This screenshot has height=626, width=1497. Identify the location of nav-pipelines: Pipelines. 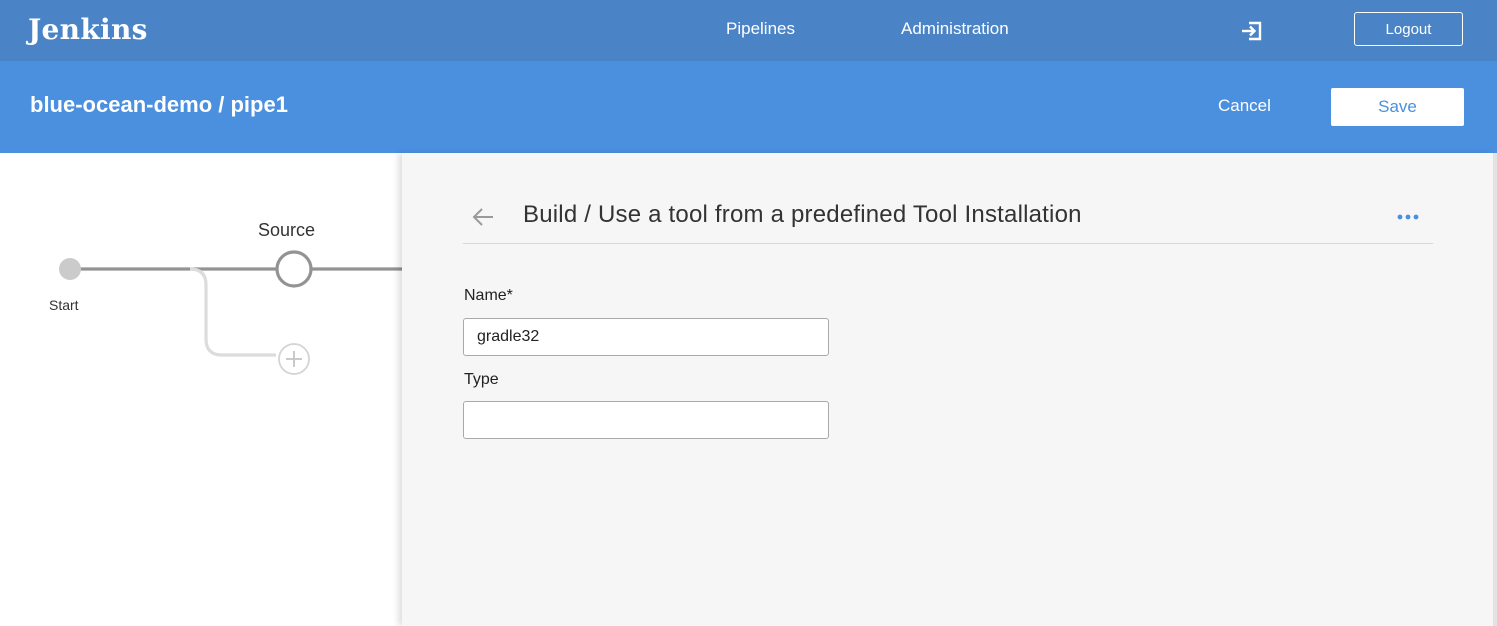
(760, 29).